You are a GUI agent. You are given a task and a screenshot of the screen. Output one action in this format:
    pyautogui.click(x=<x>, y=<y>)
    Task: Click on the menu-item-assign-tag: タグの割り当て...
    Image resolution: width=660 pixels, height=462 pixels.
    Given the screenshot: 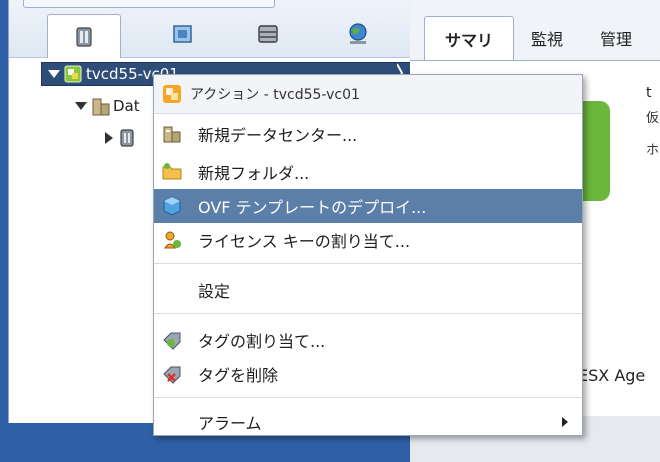 What is the action you would take?
    pyautogui.click(x=368, y=340)
    